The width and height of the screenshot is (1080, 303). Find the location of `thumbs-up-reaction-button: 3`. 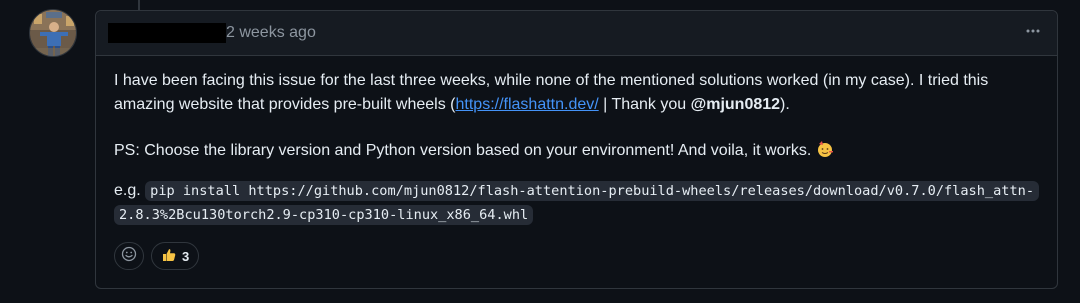

thumbs-up-reaction-button: 3 is located at coordinates (175, 256).